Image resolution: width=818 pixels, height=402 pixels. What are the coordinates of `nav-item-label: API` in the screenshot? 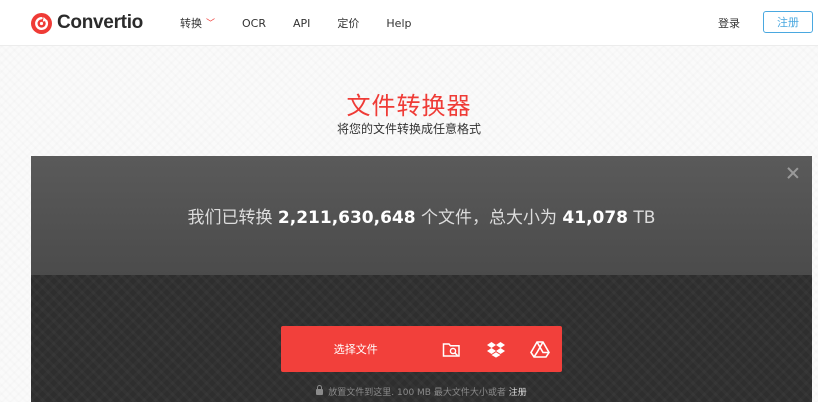 It's located at (302, 23).